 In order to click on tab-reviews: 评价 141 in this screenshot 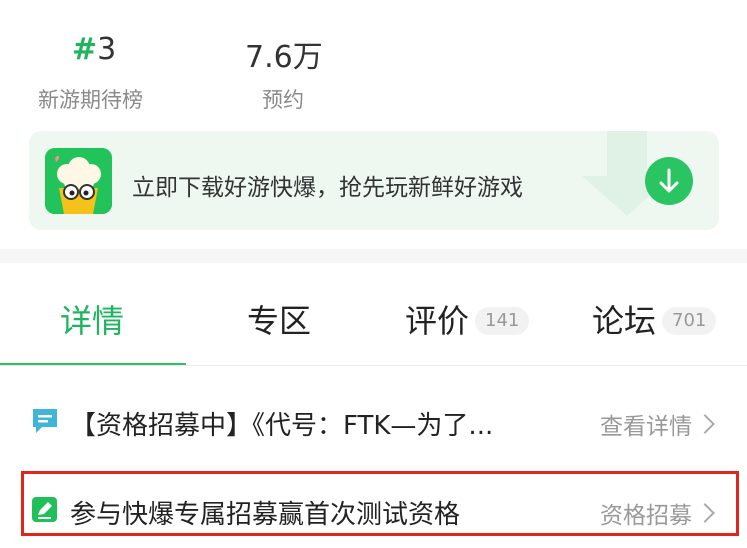, I will do `click(467, 319)`.